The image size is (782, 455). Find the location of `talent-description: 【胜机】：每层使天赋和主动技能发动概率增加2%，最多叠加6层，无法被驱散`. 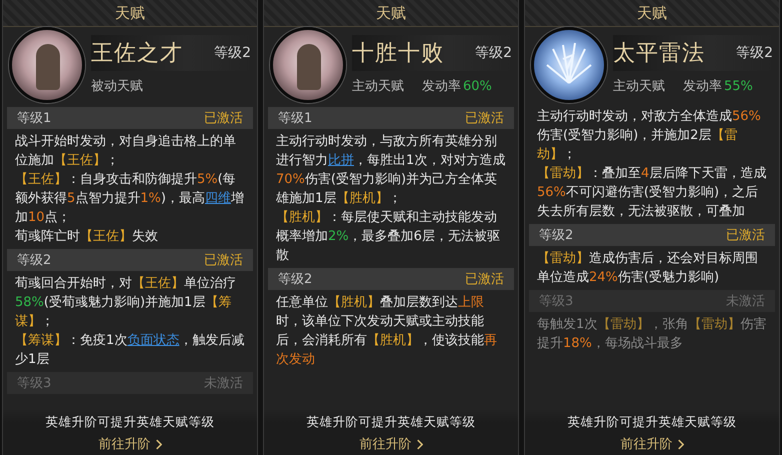

talent-description: 【胜机】：每层使天赋和主动技能发动概率增加2%，最多叠加6层，无法被驱散 is located at coordinates (388, 237).